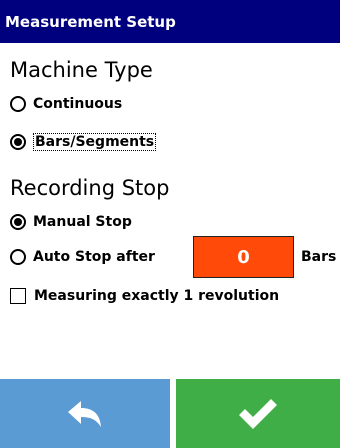 This screenshot has width=340, height=448. What do you see at coordinates (90, 21) in the screenshot?
I see `window-title: Measurement Setup` at bounding box center [90, 21].